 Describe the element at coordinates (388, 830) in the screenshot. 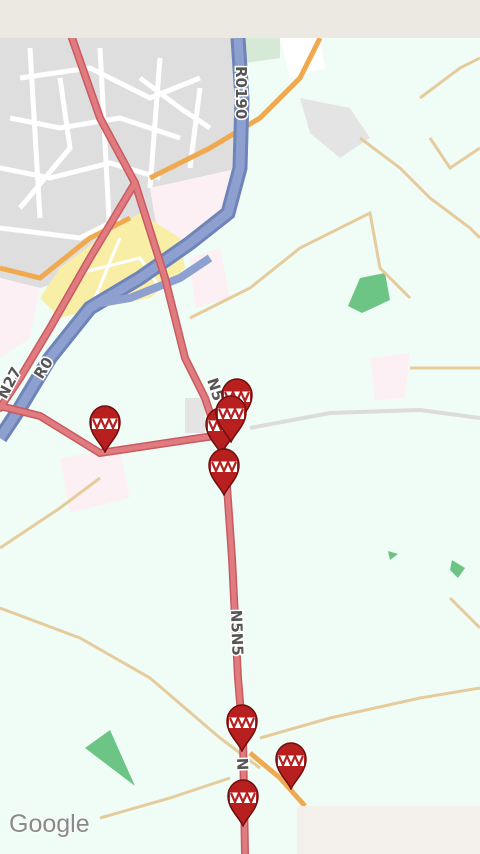

I see `attribution-panel` at that location.